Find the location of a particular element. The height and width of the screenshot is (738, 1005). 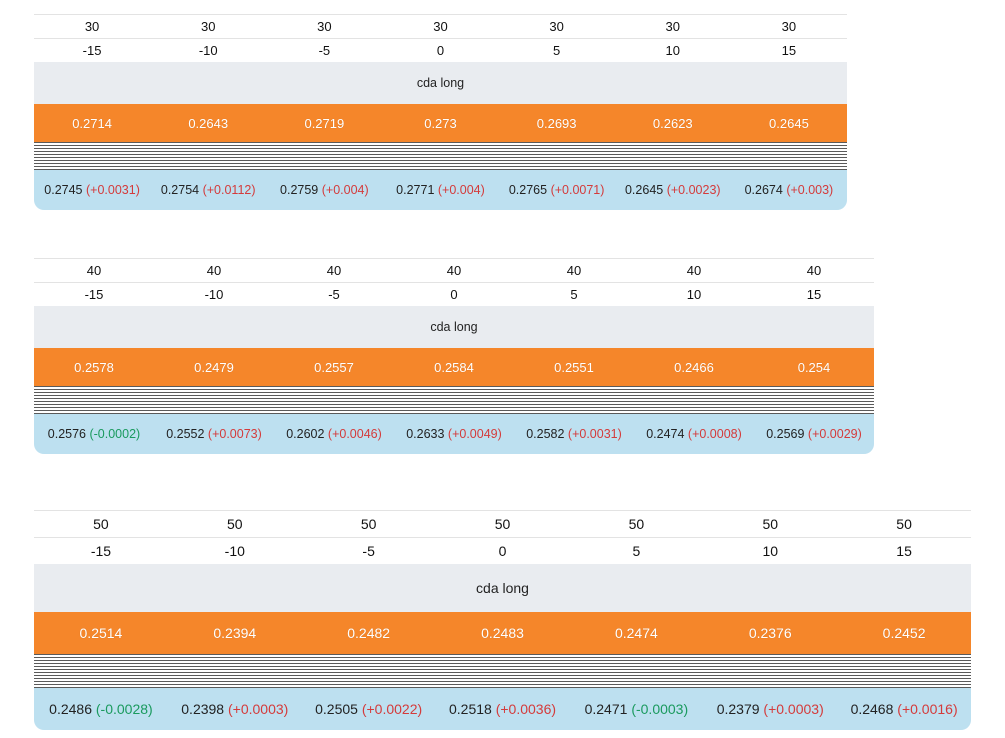

comparison-cell: 0.2398 (+0.0003) is located at coordinates (235, 709).